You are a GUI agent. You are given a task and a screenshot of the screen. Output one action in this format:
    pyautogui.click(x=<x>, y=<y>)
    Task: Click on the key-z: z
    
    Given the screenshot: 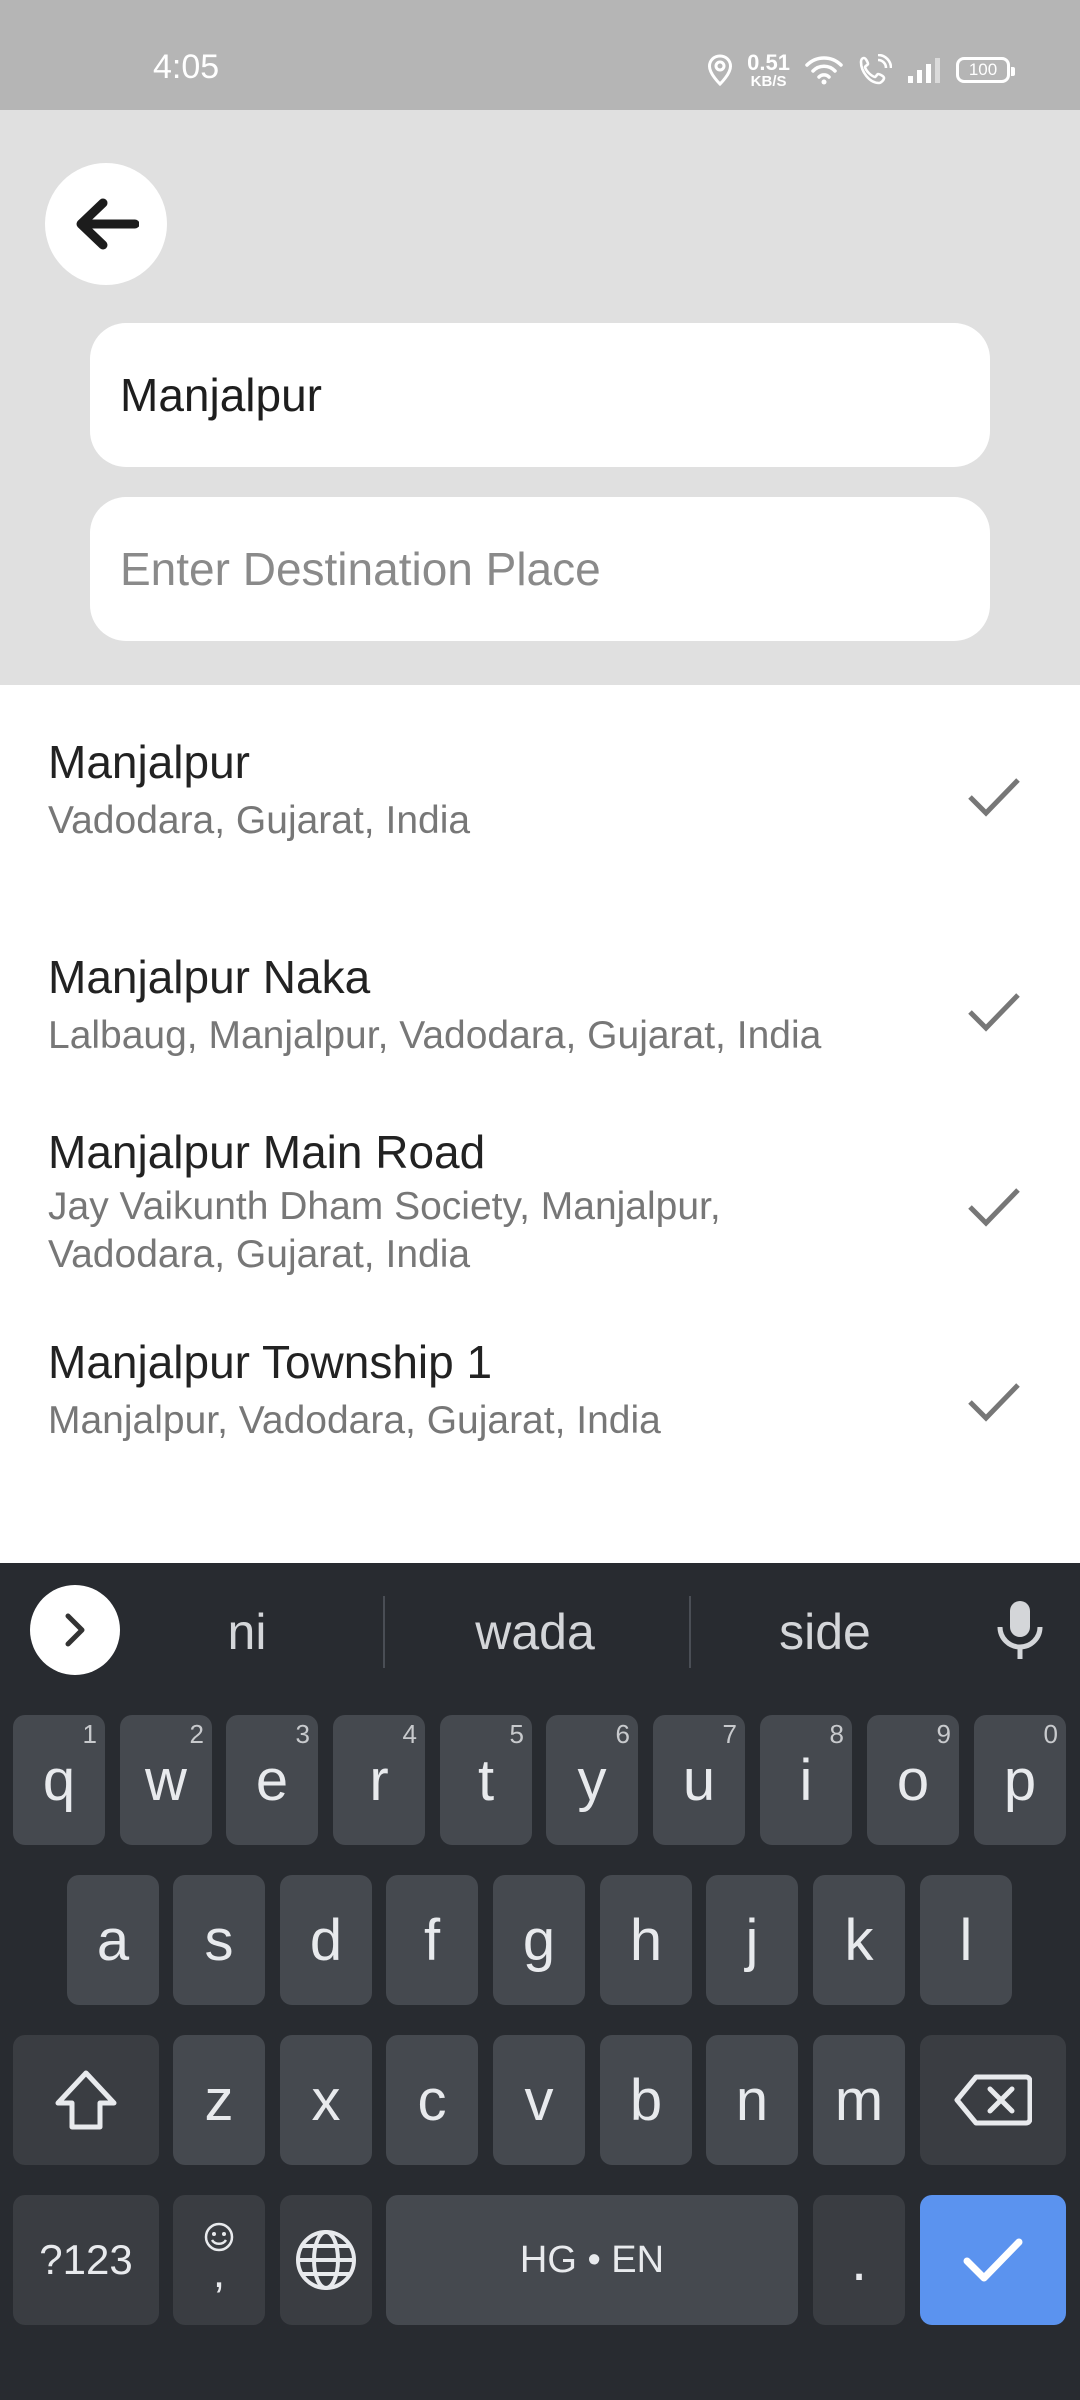 What is the action you would take?
    pyautogui.click(x=219, y=2100)
    